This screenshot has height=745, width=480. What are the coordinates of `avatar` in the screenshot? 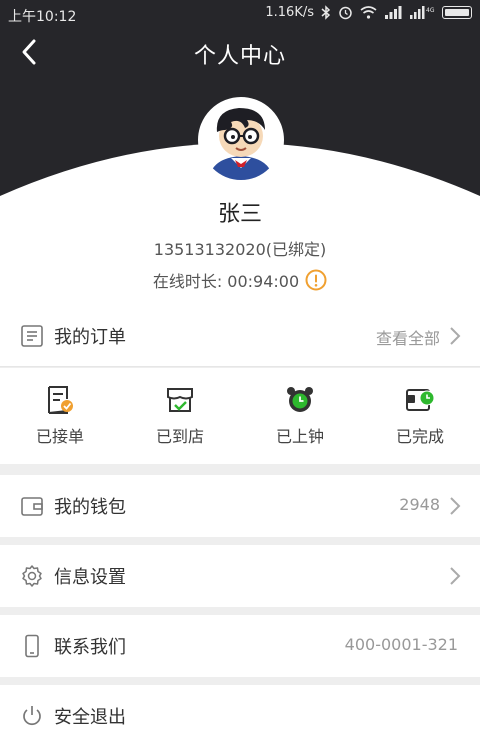 It's located at (241, 140).